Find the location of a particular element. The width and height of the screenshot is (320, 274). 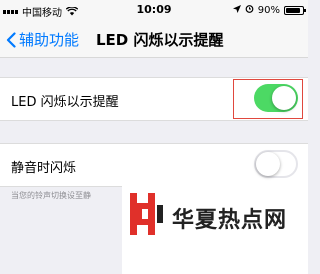

battery-fill is located at coordinates (293, 10).